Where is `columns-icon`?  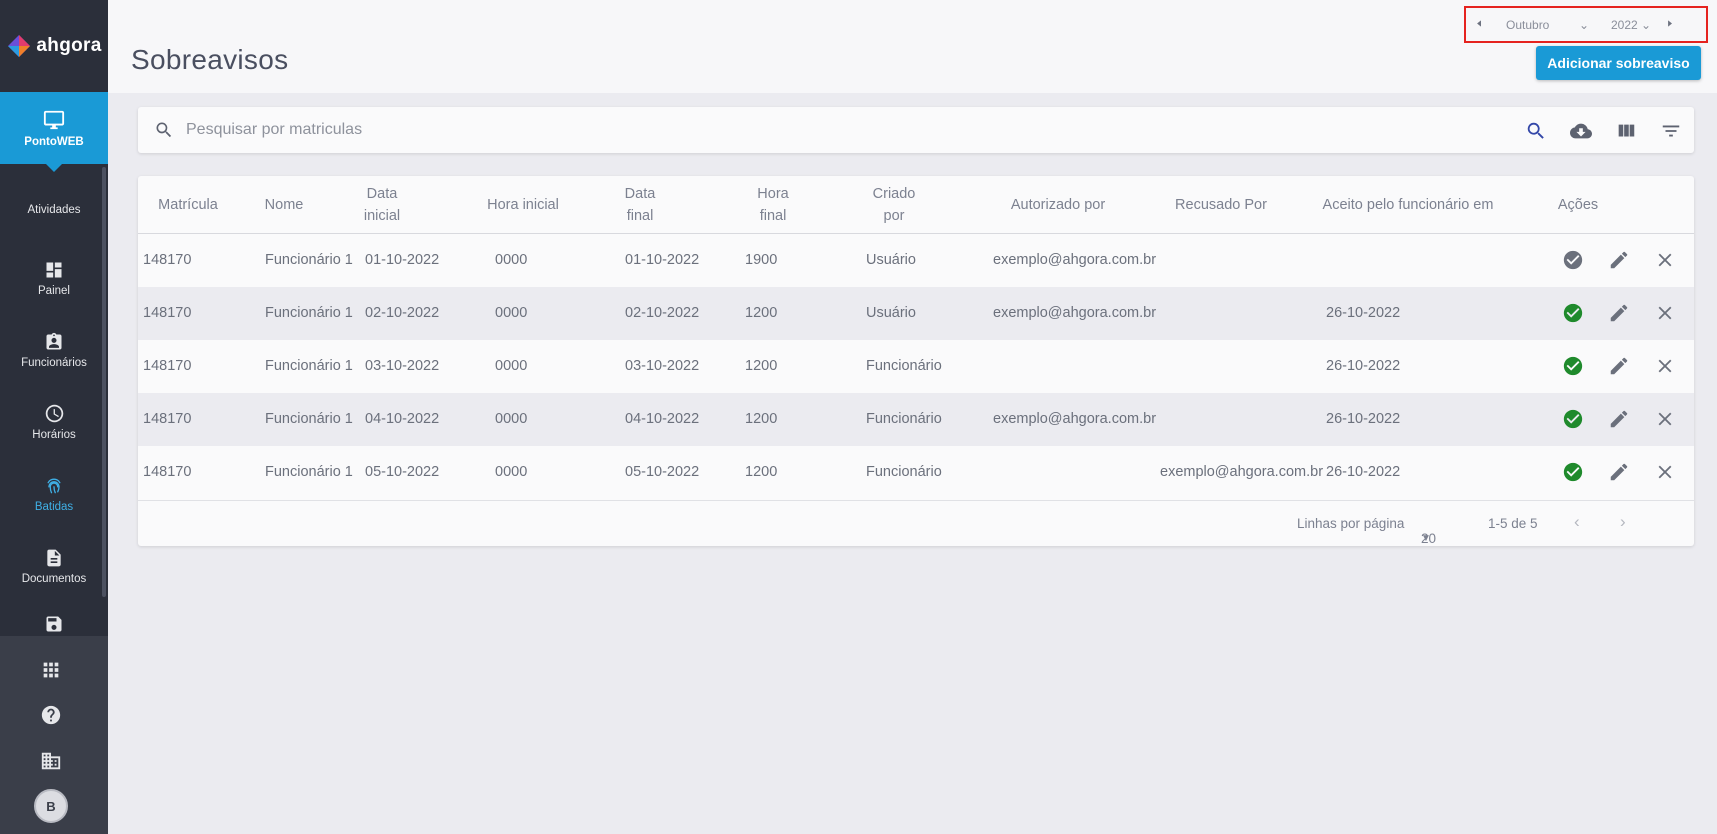
columns-icon is located at coordinates (1626, 131).